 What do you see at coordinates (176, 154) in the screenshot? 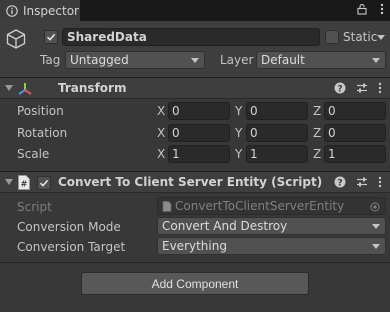
I see `scale-x-value: 1` at bounding box center [176, 154].